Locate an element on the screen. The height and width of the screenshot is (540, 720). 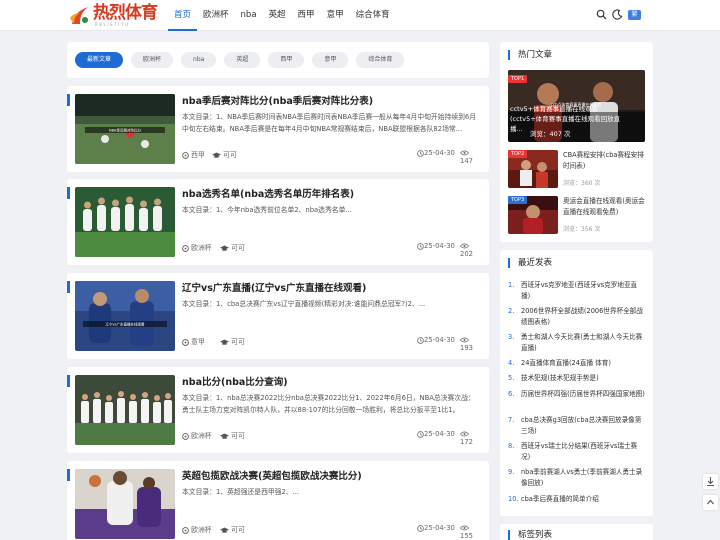
arrow-up-icon is located at coordinates (710, 502).